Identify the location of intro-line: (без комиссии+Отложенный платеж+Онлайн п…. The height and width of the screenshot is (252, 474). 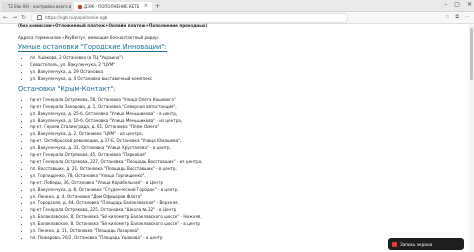
(113, 25).